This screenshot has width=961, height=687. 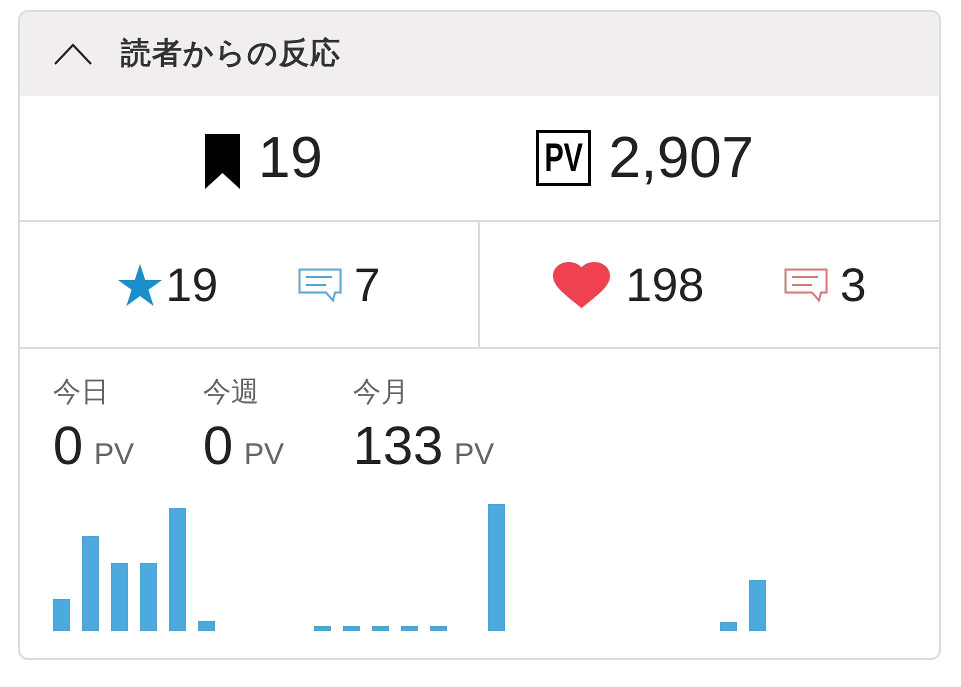 What do you see at coordinates (192, 284) in the screenshot?
I see `star-count: 19` at bounding box center [192, 284].